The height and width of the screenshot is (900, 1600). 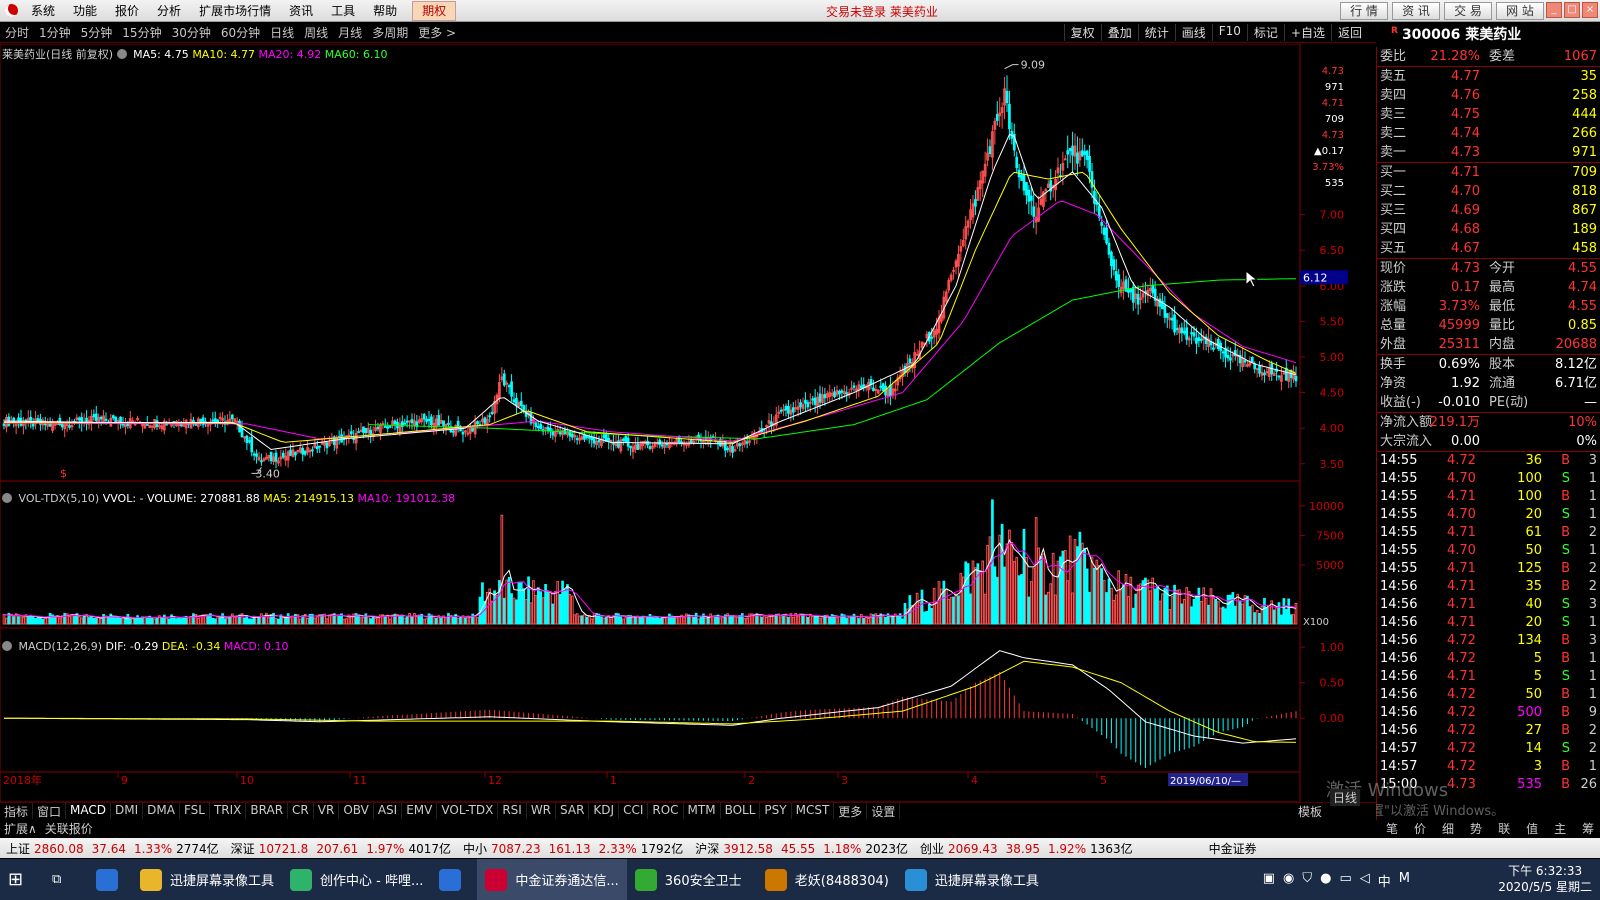 I want to click on tool-add-watch: +自选, so click(x=1307, y=32).